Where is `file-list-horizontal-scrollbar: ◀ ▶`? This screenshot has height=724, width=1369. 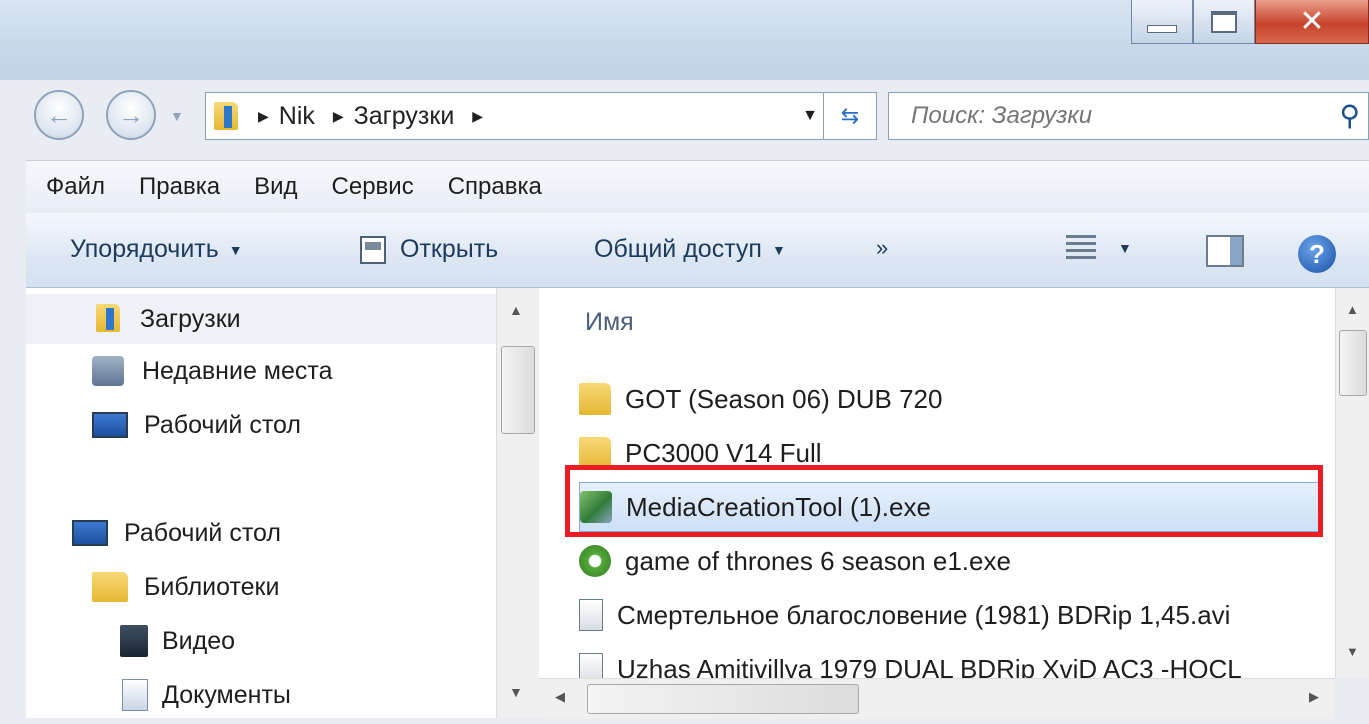 file-list-horizontal-scrollbar: ◀ ▶ is located at coordinates (937, 698).